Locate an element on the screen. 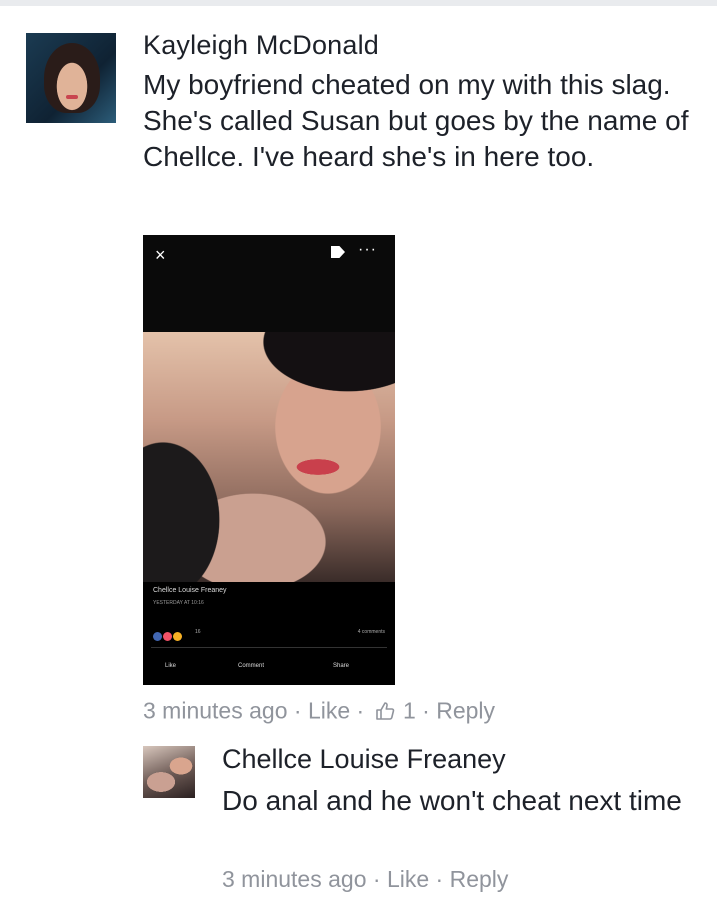 This screenshot has height=900, width=717. comment-author: Kayleigh McDonald is located at coordinates (261, 45).